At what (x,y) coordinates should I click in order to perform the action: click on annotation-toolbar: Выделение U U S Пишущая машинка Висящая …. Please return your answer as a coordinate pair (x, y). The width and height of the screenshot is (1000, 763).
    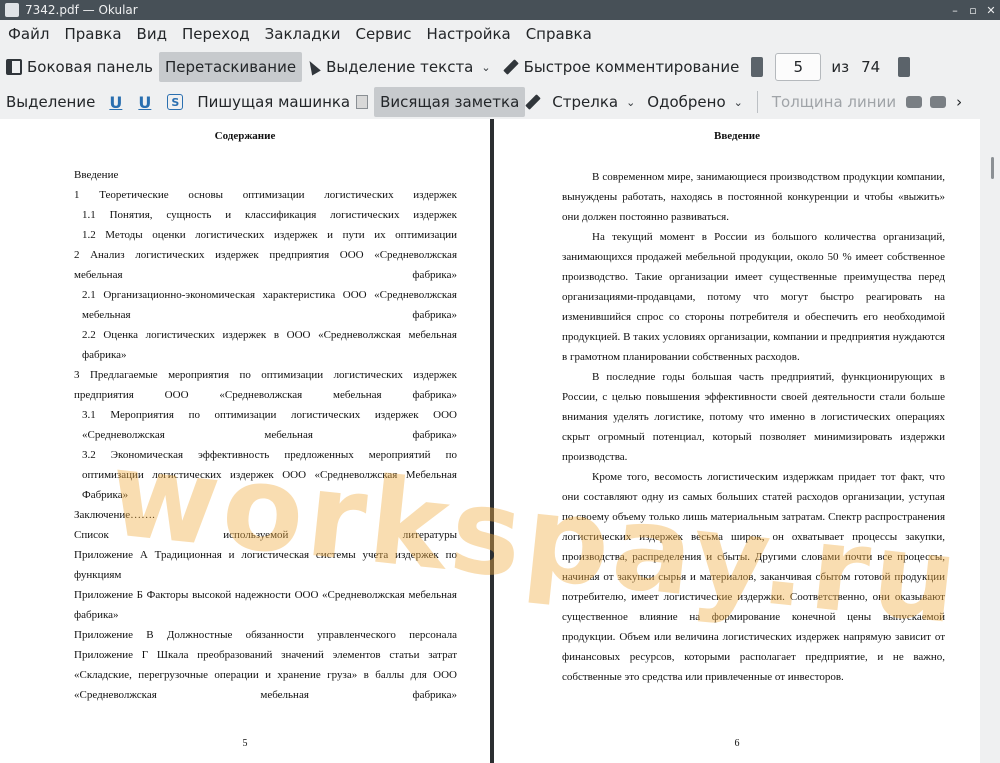
    Looking at the image, I should click on (500, 102).